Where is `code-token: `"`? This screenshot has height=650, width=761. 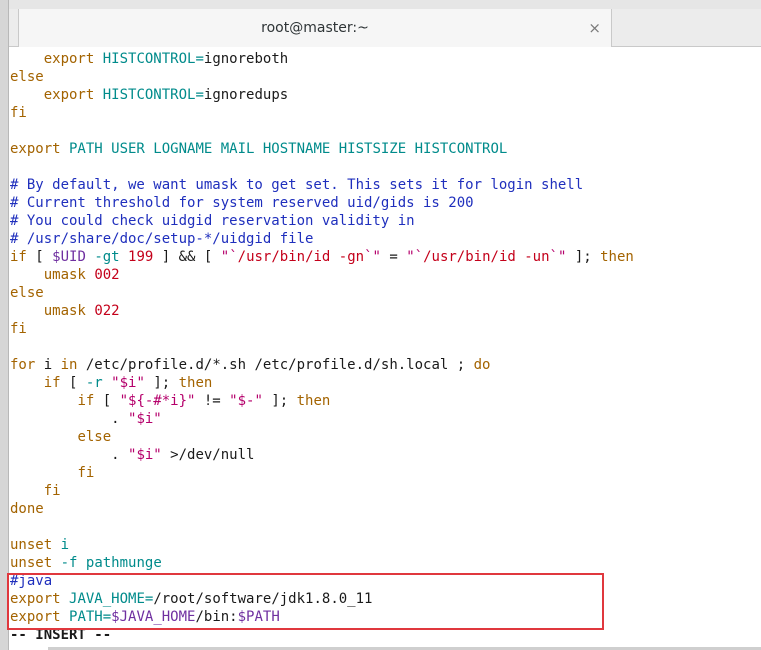 code-token: `" is located at coordinates (372, 257).